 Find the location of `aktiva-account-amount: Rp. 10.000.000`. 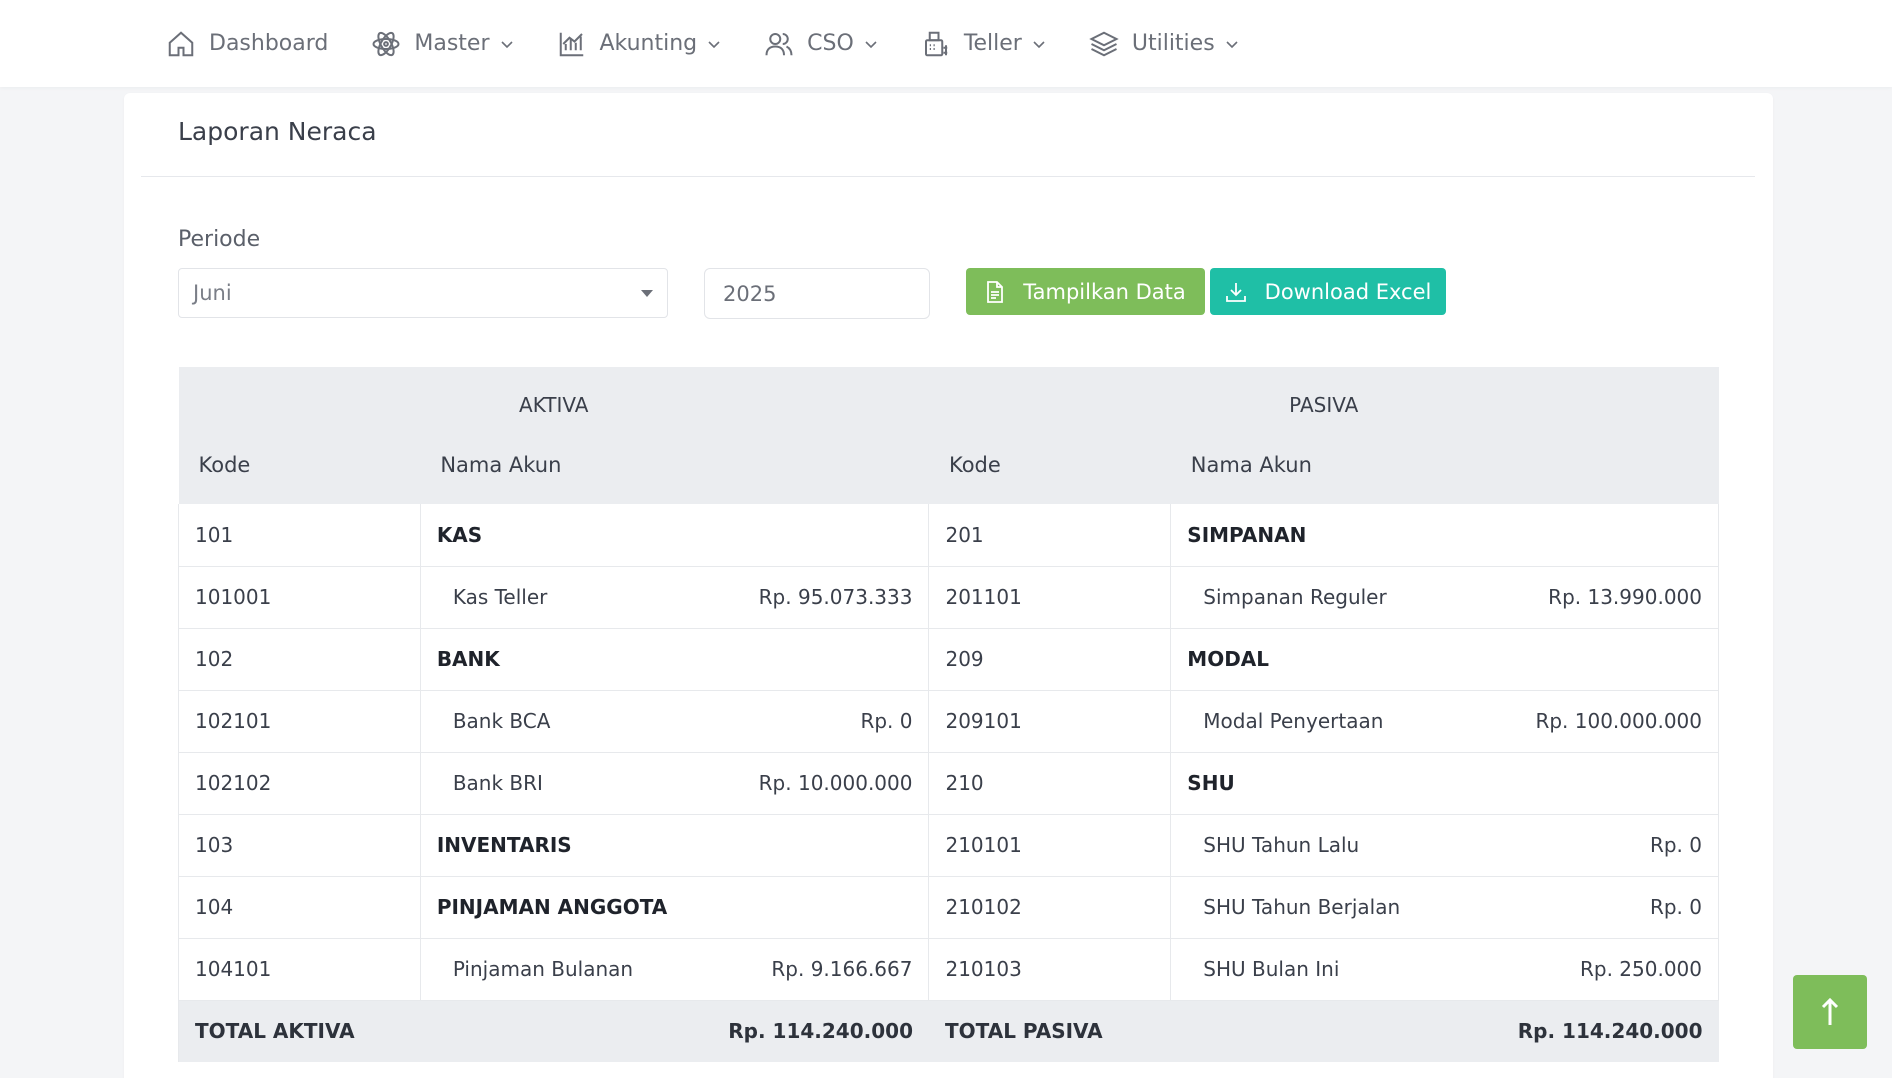

aktiva-account-amount: Rp. 10.000.000 is located at coordinates (835, 783).